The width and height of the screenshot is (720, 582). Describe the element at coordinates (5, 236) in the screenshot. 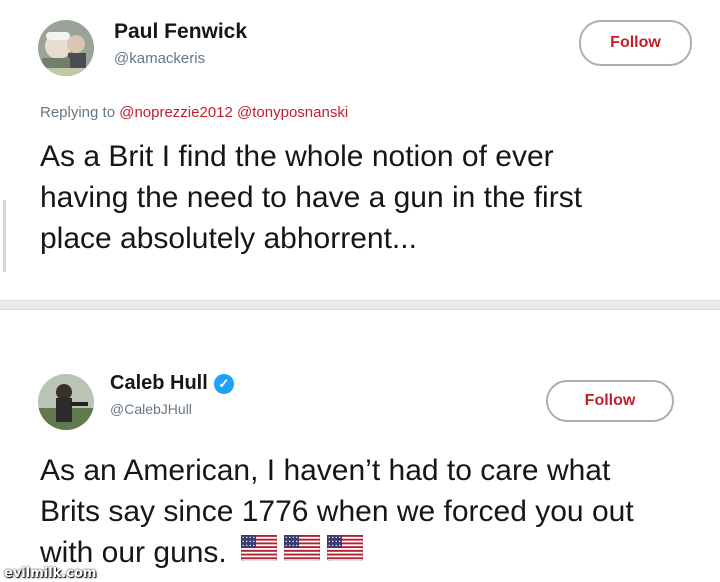

I see `side-credit-mark` at that location.